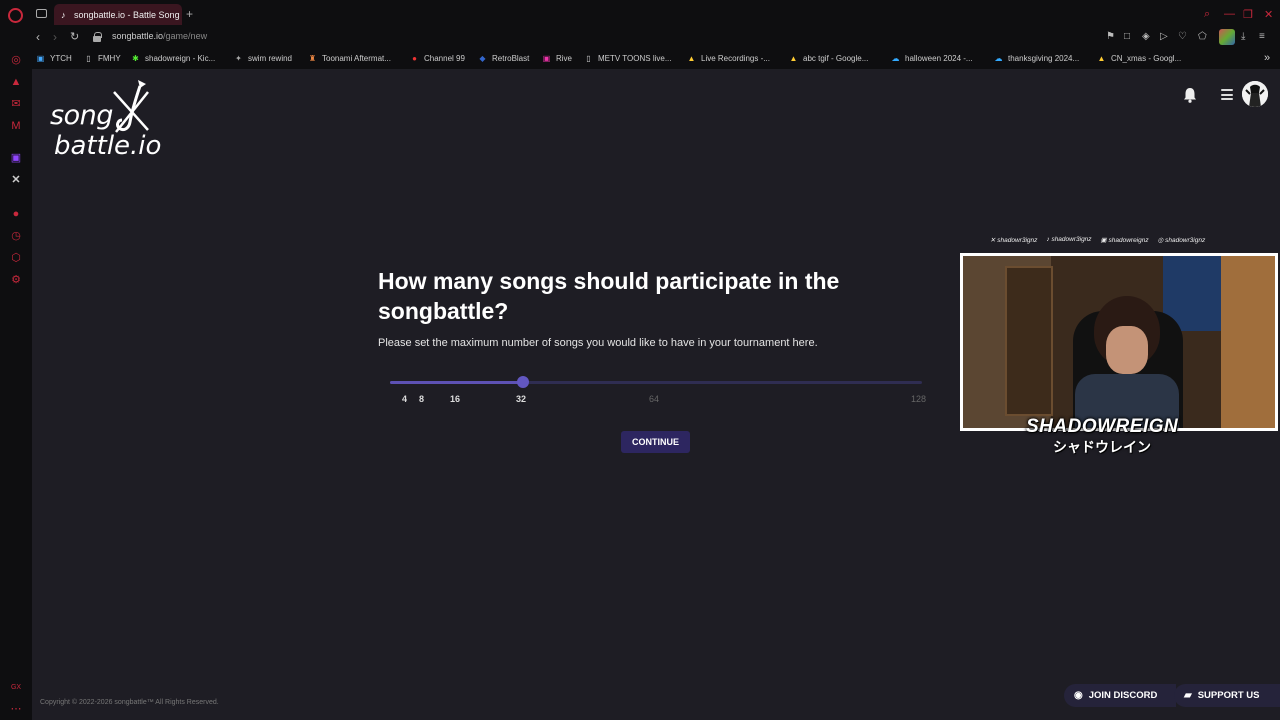  I want to click on streamer-name: SHADOWREIGN, so click(1102, 426).